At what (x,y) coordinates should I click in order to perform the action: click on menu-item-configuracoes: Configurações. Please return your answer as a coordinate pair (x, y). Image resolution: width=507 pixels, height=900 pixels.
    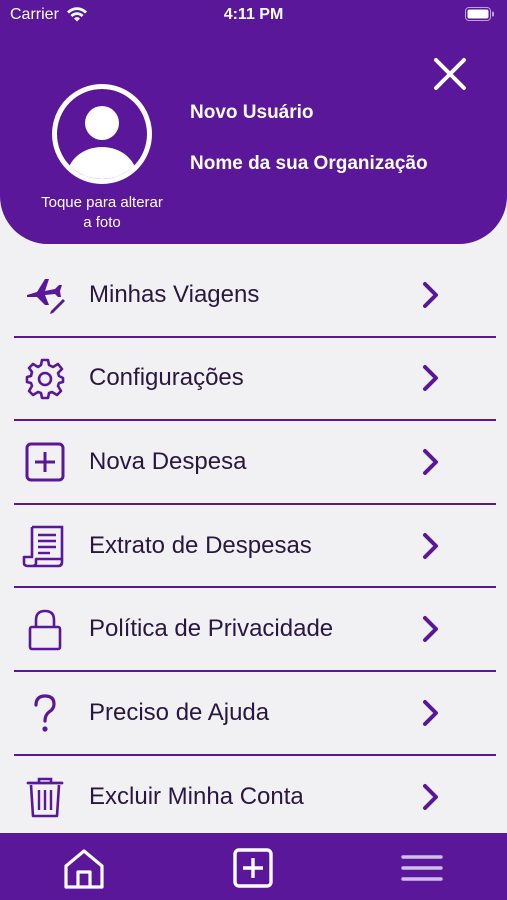
    Looking at the image, I should click on (255, 380).